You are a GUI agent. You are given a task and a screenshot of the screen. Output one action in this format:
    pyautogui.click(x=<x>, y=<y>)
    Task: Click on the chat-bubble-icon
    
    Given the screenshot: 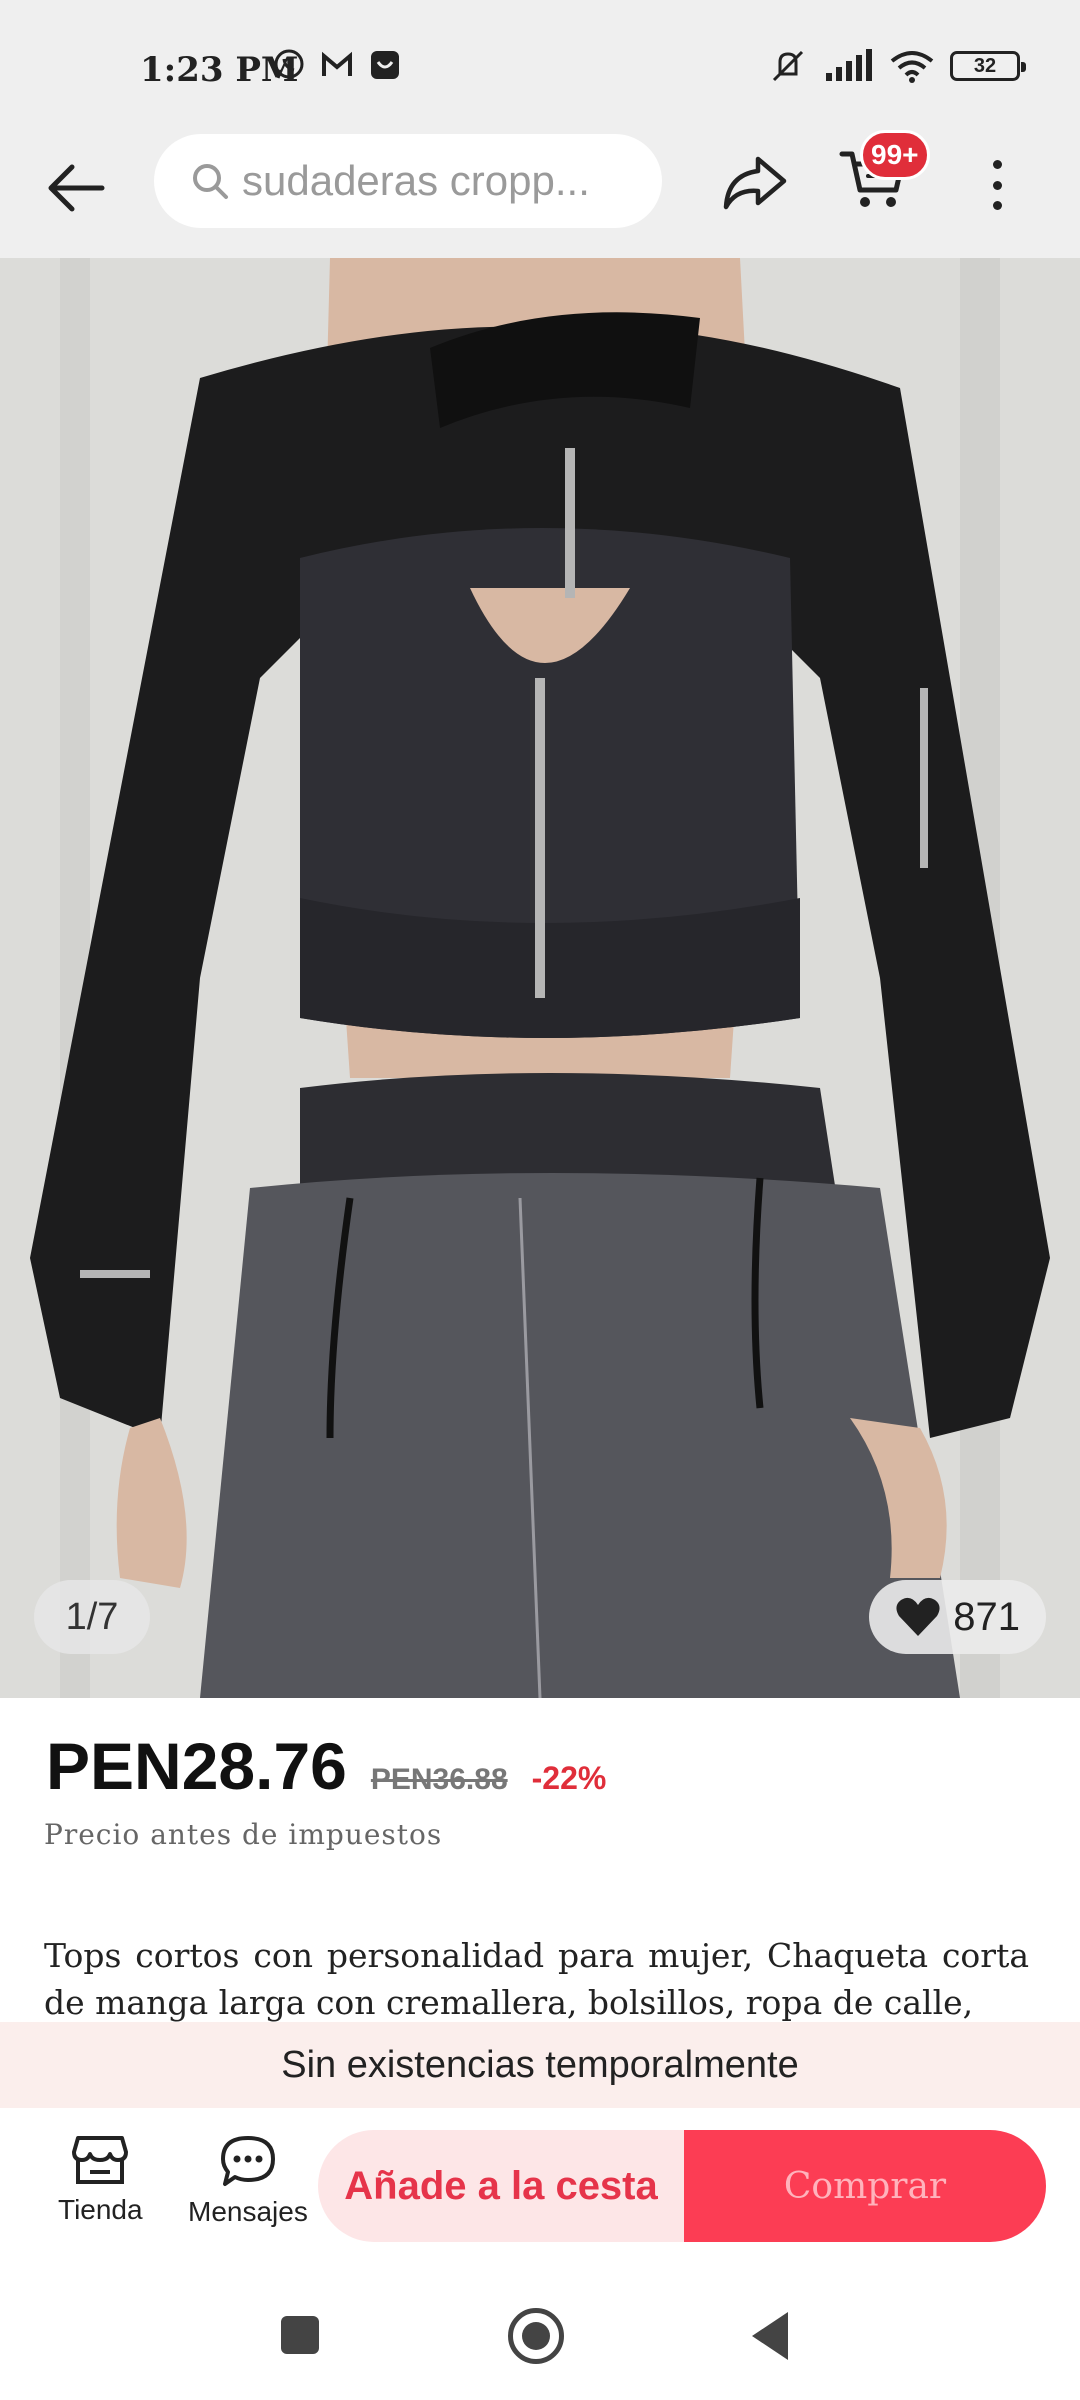 What is the action you would take?
    pyautogui.click(x=247, y=2161)
    